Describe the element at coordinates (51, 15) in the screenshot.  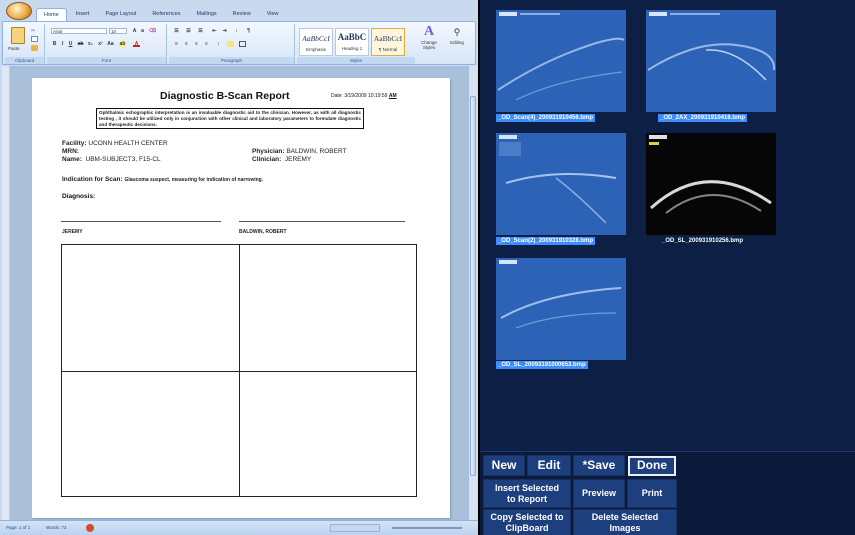
I see `tab-home: Home` at that location.